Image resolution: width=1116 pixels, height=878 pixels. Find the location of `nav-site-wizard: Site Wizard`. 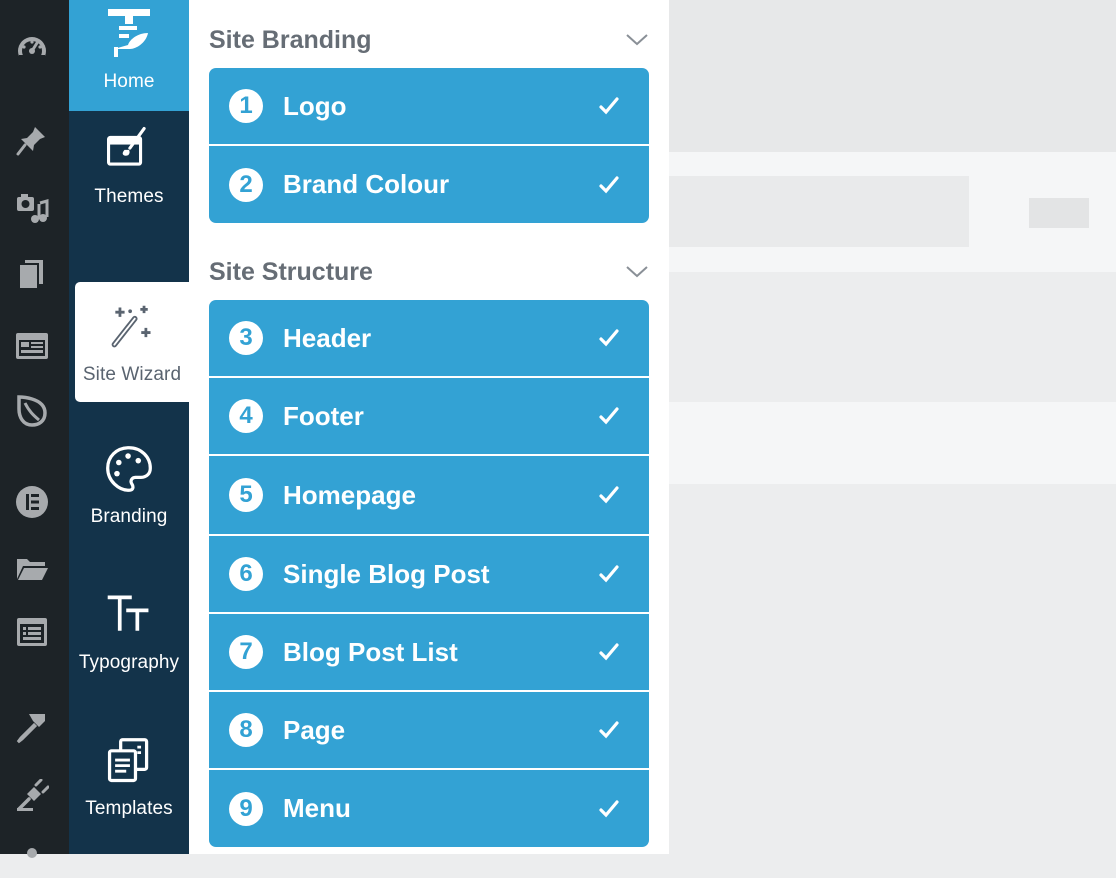

nav-site-wizard: Site Wizard is located at coordinates (132, 342).